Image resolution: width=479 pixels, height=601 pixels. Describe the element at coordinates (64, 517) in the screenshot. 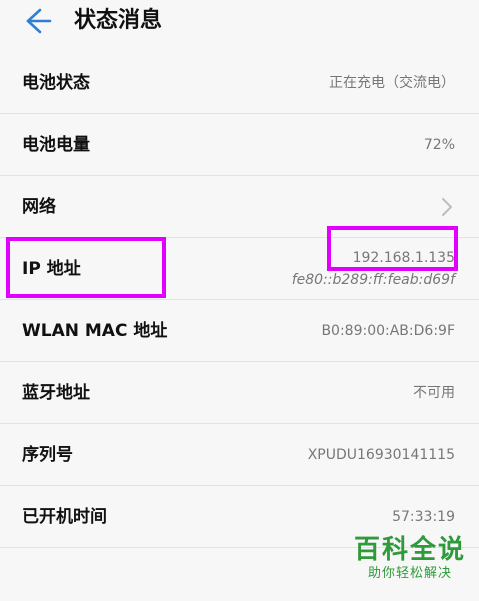

I see `row-label: 已开机时间` at that location.